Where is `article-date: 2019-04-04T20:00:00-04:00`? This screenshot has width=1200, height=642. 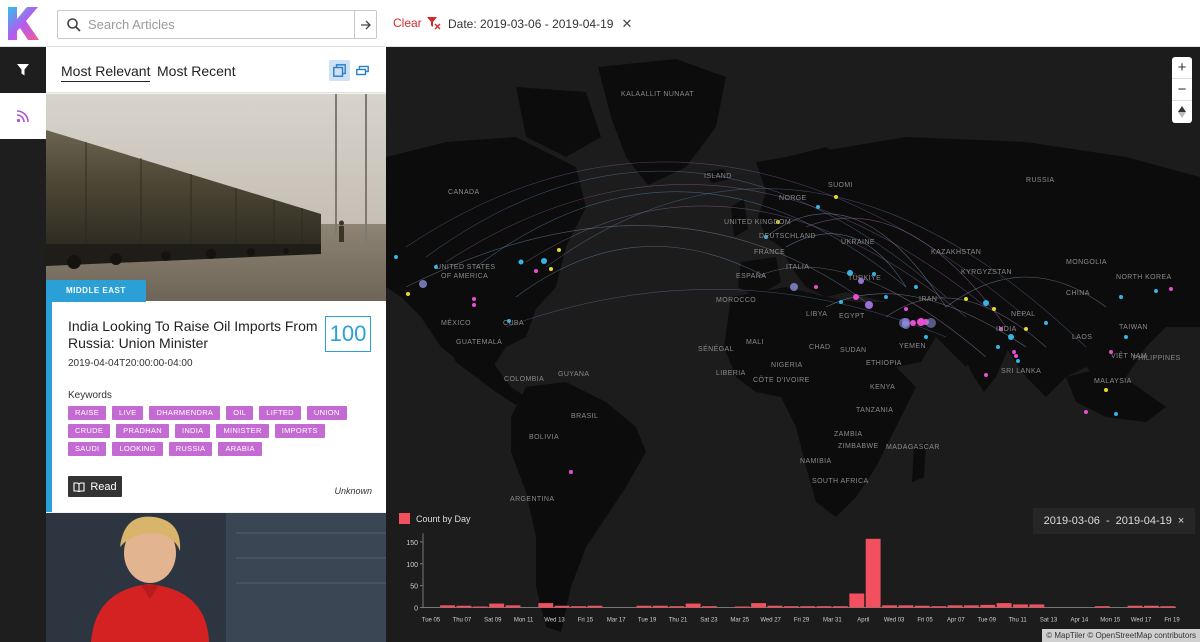 article-date: 2019-04-04T20:00:00-04:00 is located at coordinates (130, 363).